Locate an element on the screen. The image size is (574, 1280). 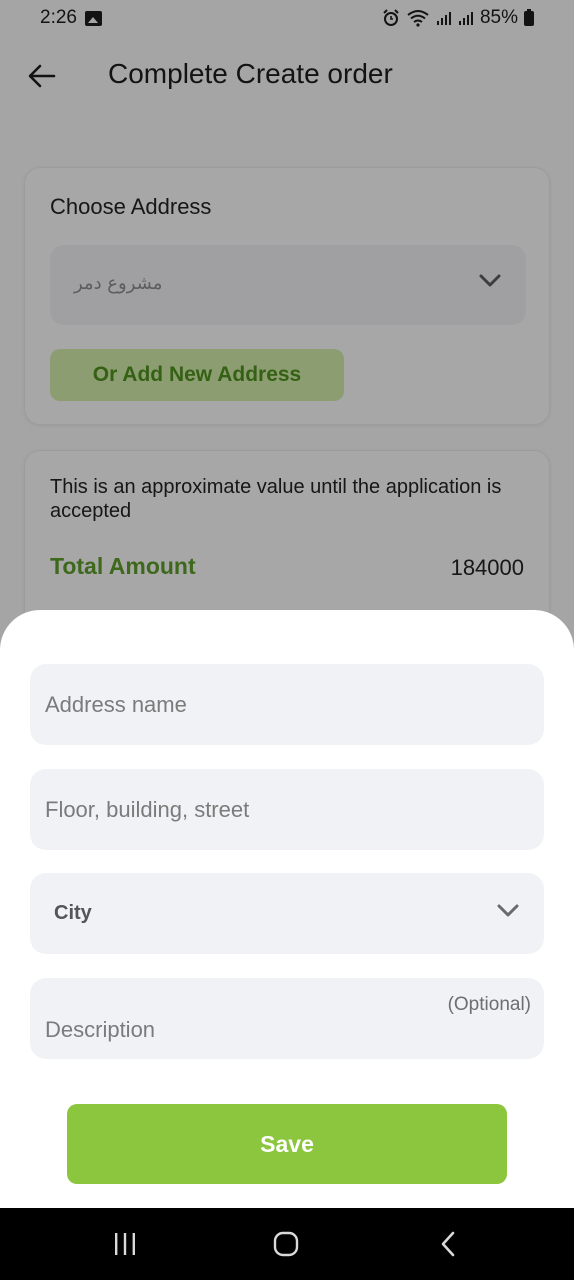
street-field is located at coordinates (287, 809).